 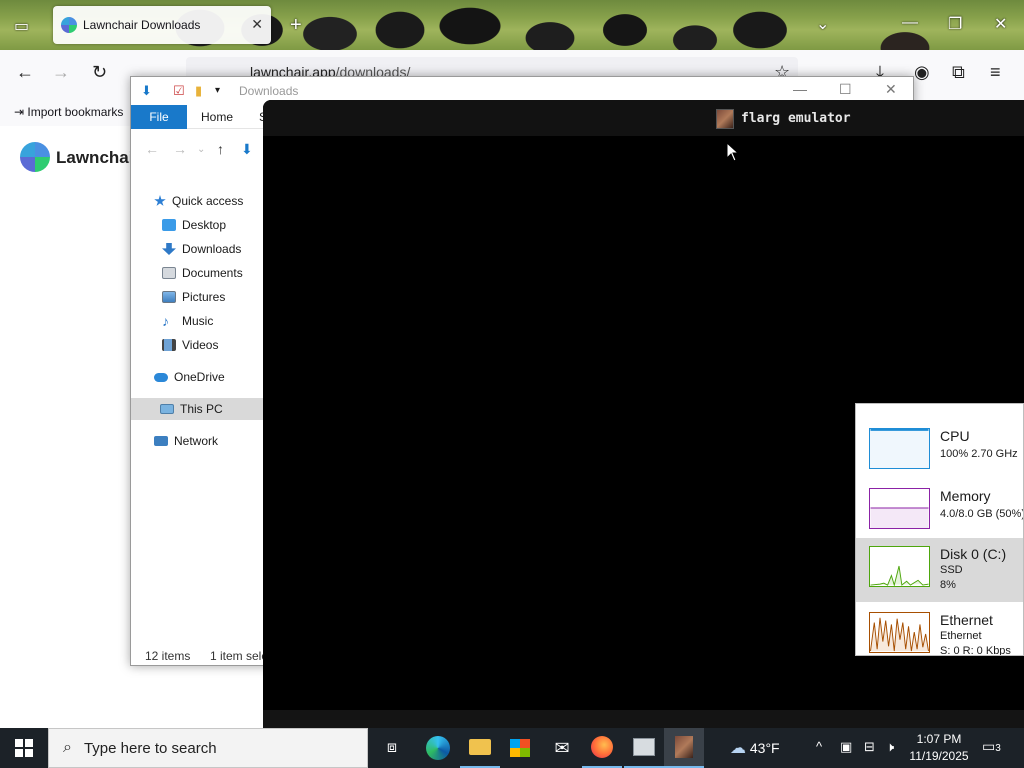 What do you see at coordinates (891, 89) in the screenshot?
I see `explorer-close-icon: ✕` at bounding box center [891, 89].